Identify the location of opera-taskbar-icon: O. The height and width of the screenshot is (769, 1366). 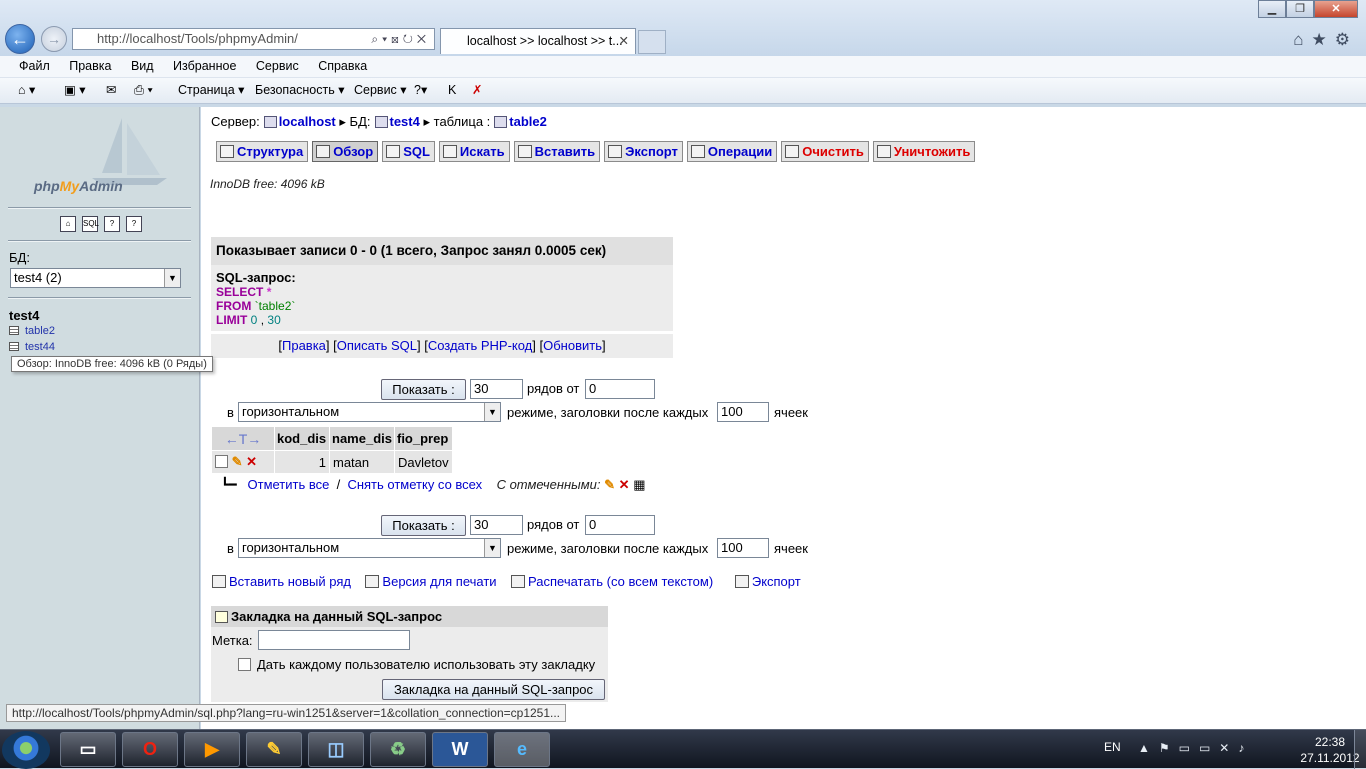
(150, 749).